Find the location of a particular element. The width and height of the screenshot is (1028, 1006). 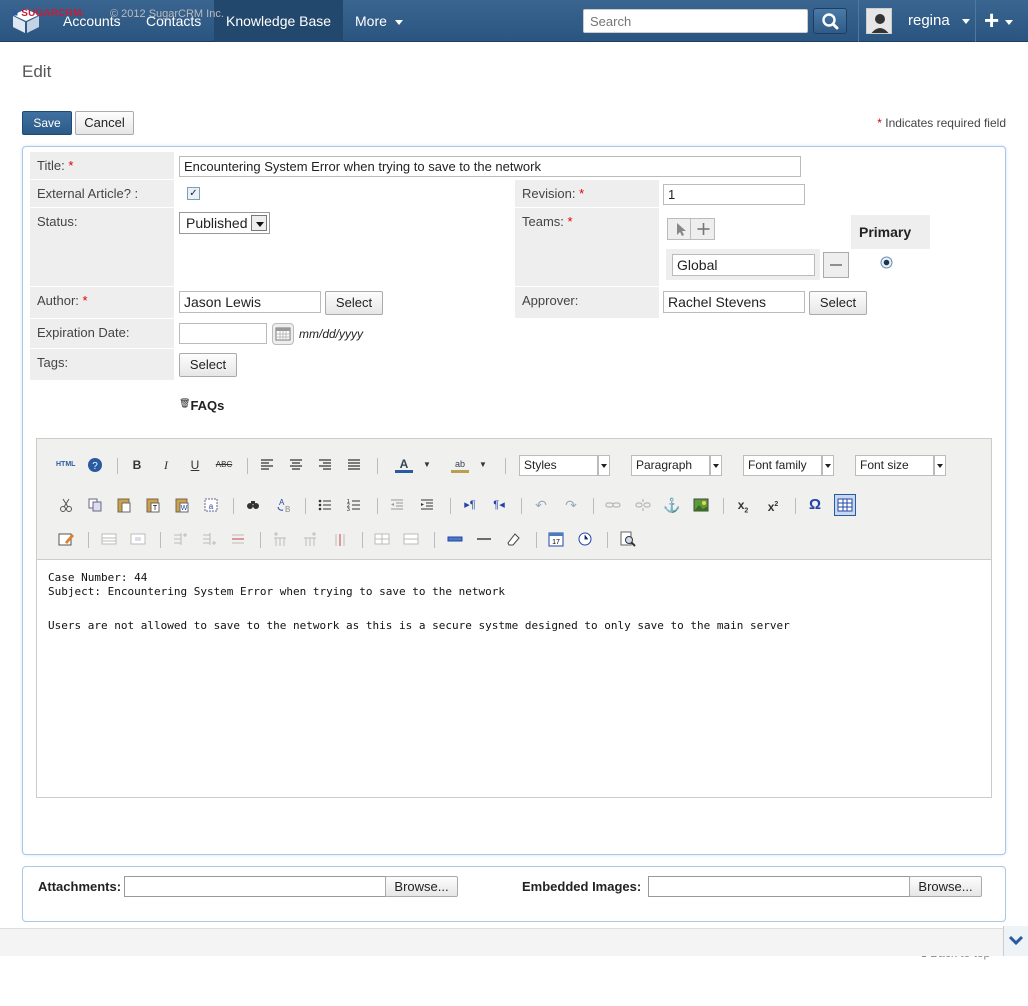

redo-icon: ↷ is located at coordinates (571, 505).